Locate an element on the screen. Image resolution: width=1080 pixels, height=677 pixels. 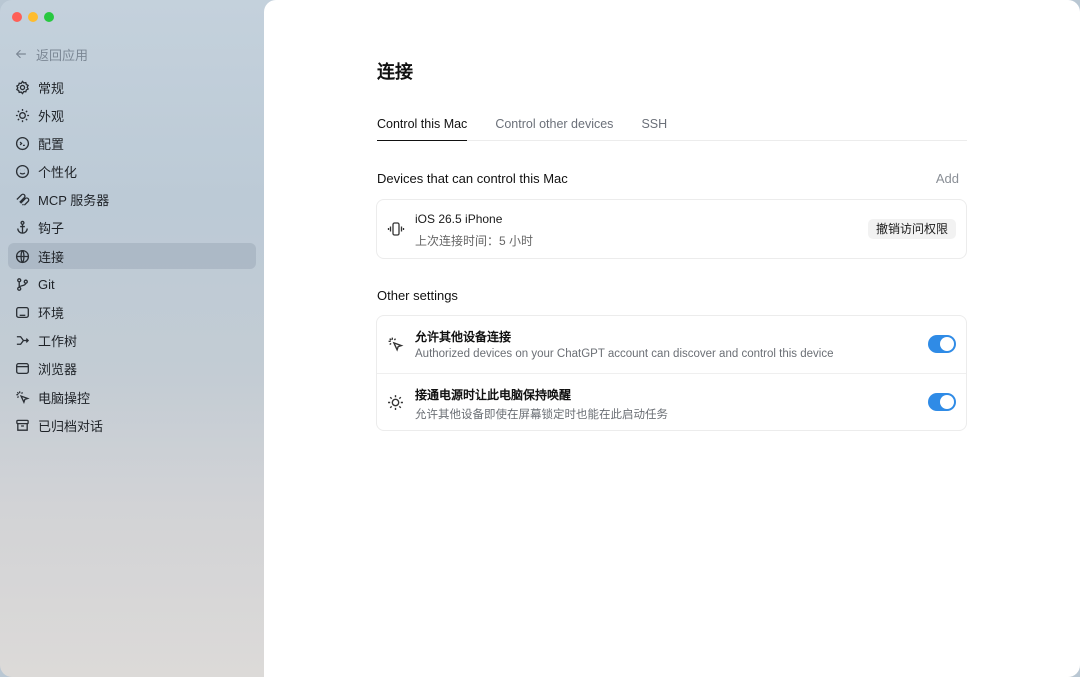
tab-control-this-mac: Control this Mac is located at coordinates (422, 126).